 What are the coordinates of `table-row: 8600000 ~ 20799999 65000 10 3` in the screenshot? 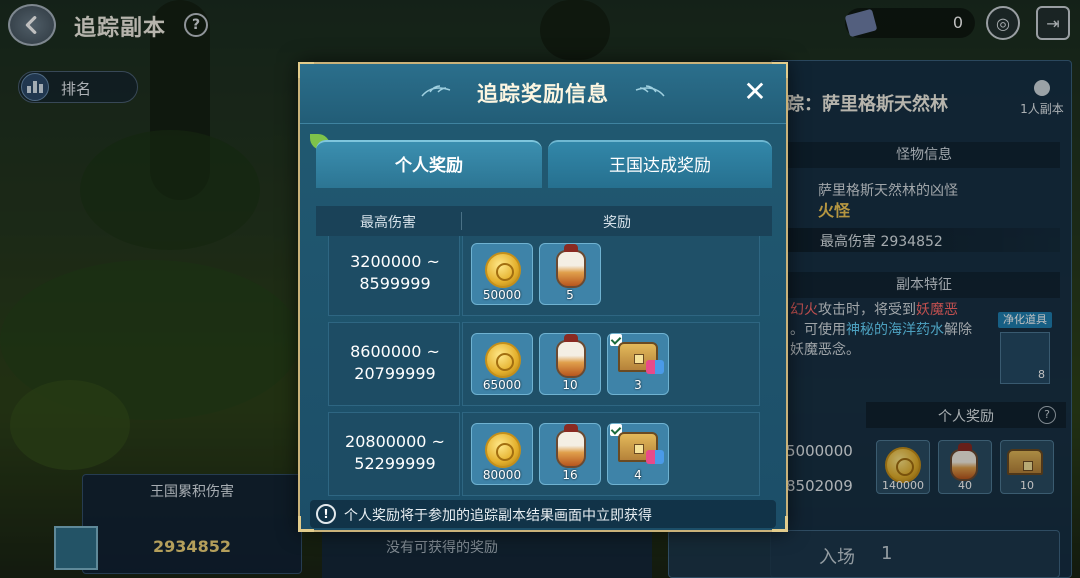 It's located at (544, 364).